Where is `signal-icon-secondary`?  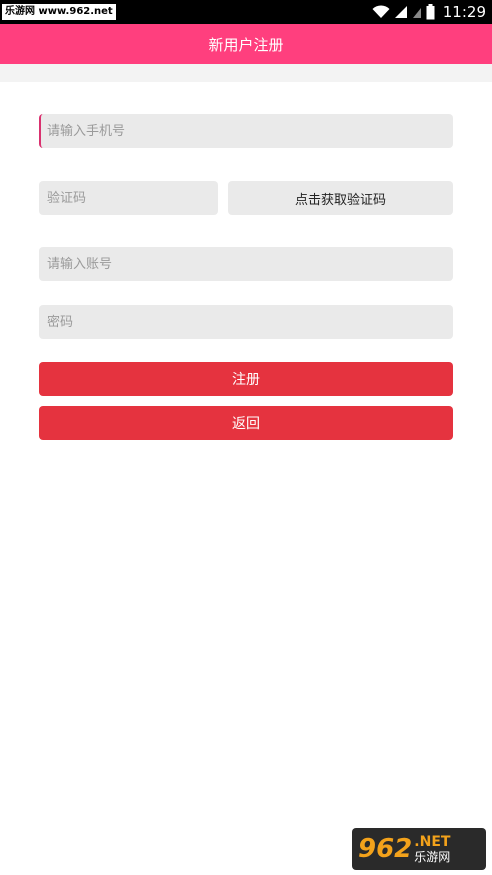 signal-icon-secondary is located at coordinates (417, 12).